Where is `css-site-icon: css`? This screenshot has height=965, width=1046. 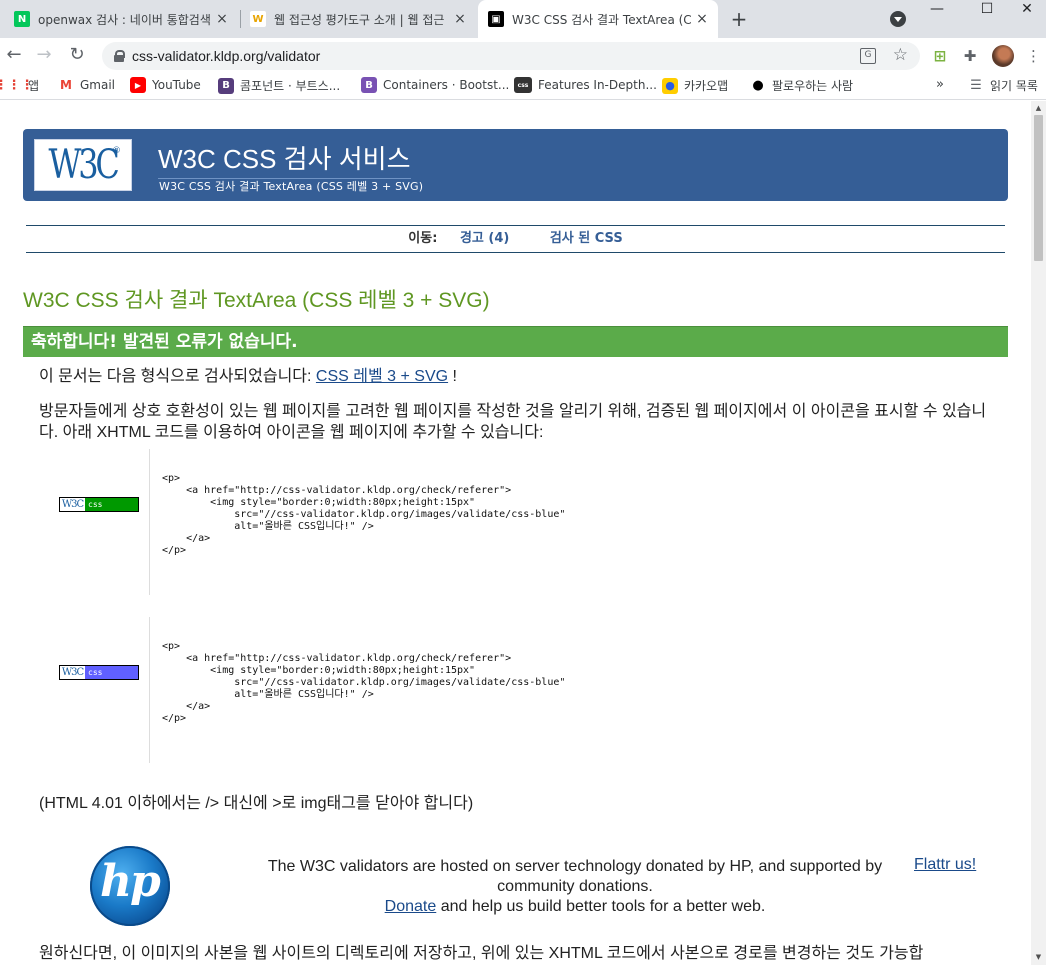 css-site-icon: css is located at coordinates (523, 85).